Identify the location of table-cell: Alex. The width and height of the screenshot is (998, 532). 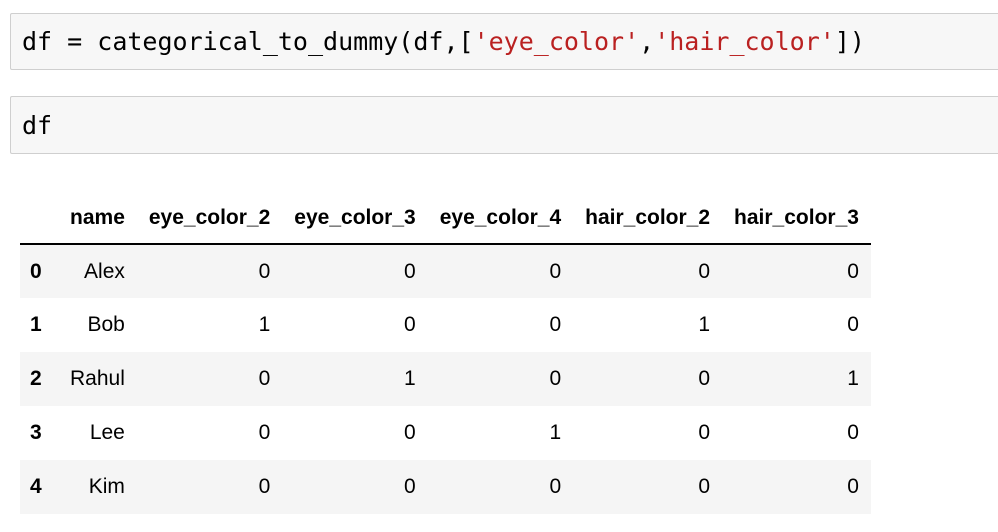
(104, 271).